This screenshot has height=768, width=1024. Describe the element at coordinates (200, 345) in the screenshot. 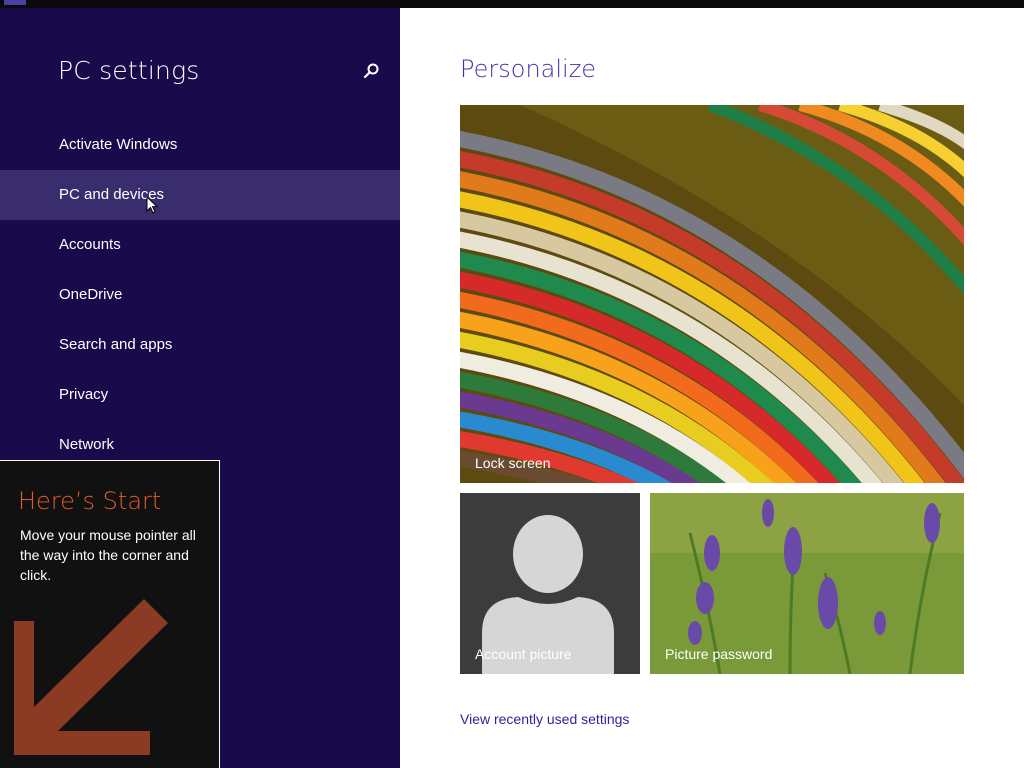

I see `nav-item-search-and-apps: Search and apps` at that location.